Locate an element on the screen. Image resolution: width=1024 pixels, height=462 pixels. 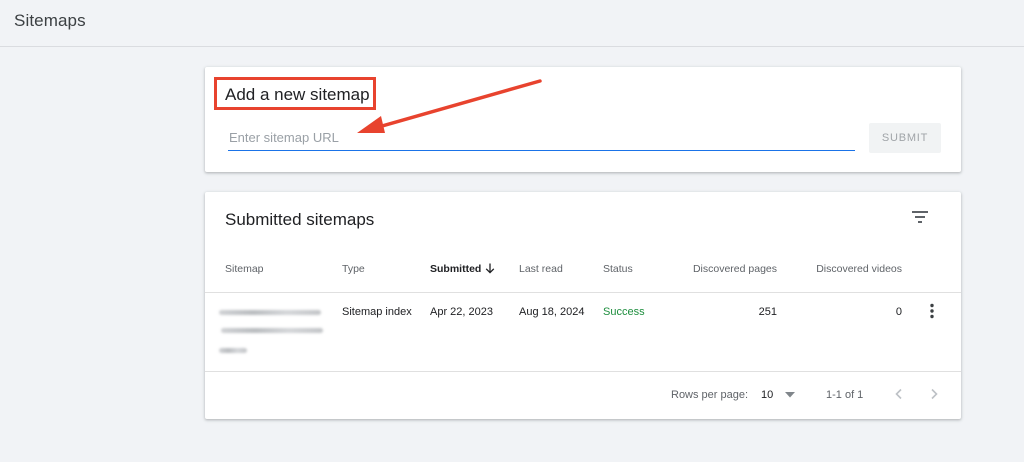
caret-down-icon is located at coordinates (790, 395).